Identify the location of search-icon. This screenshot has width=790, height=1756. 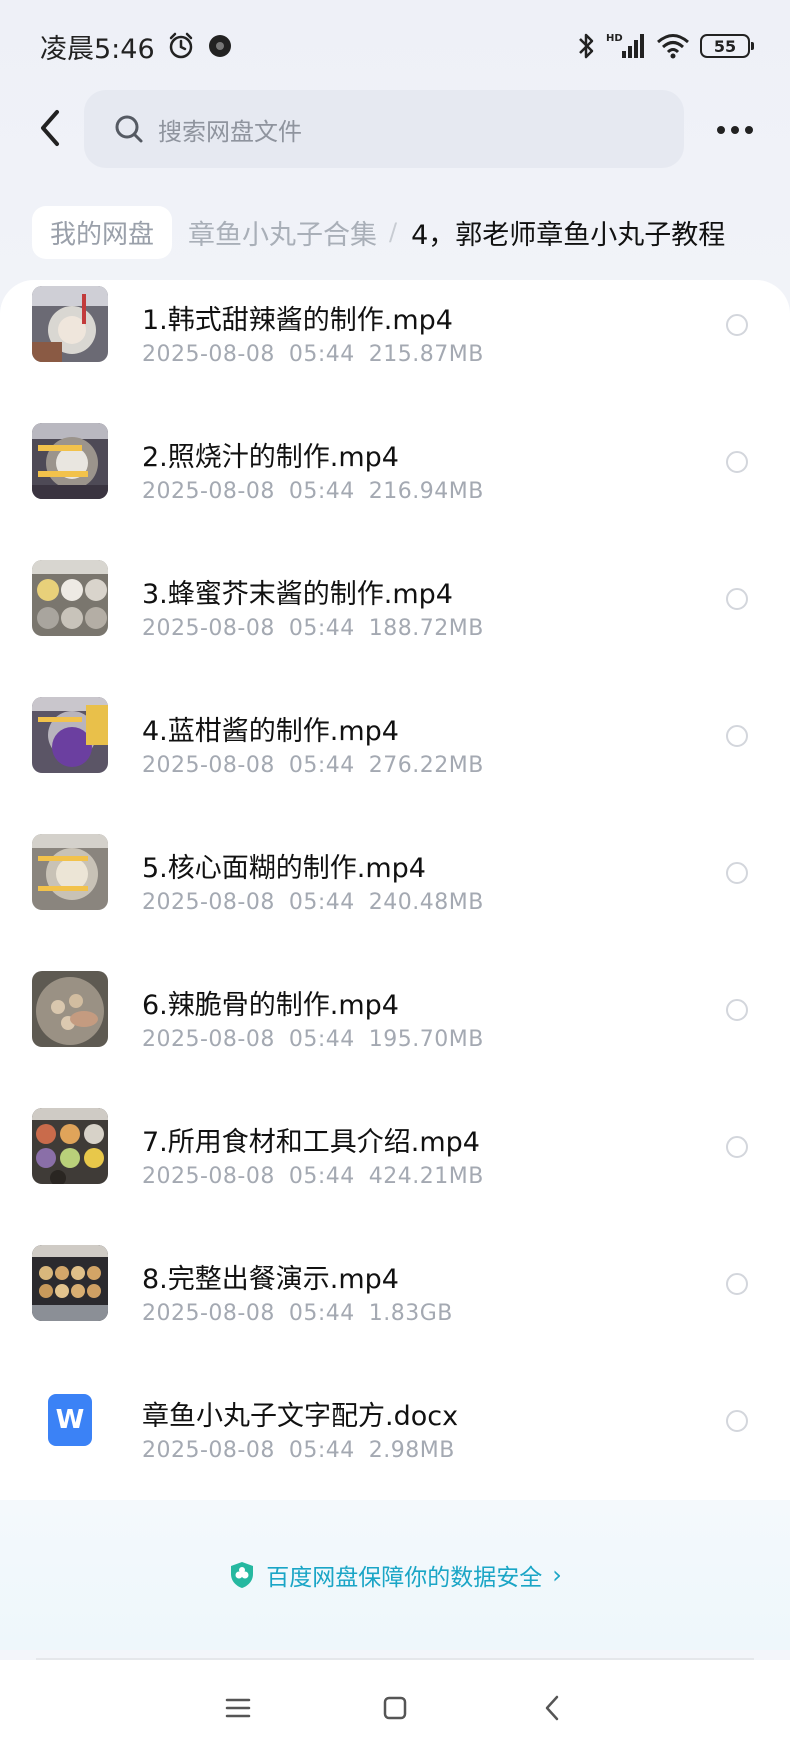
(129, 129).